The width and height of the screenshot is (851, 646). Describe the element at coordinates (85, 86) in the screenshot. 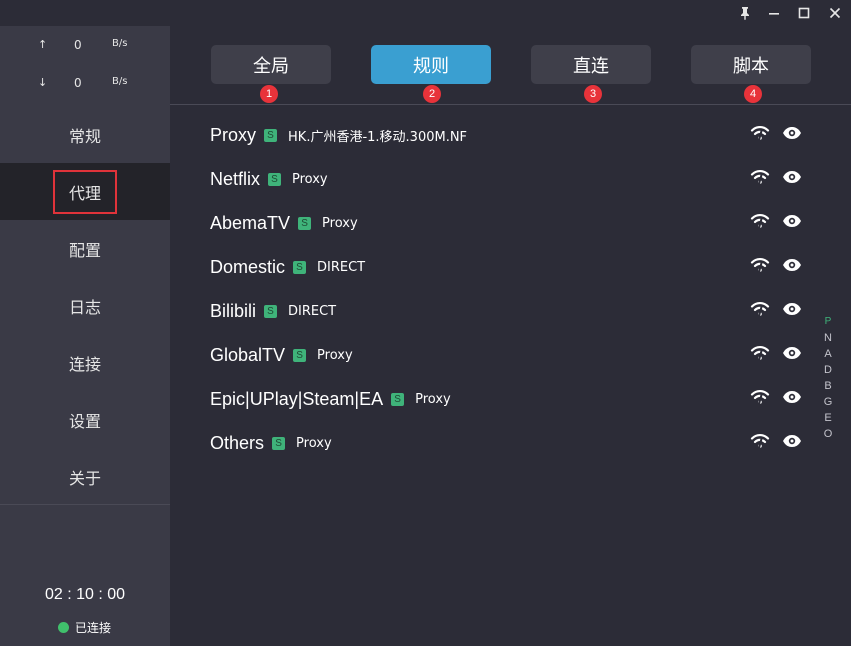

I see `download-speed: ↓ 0 B/s` at that location.